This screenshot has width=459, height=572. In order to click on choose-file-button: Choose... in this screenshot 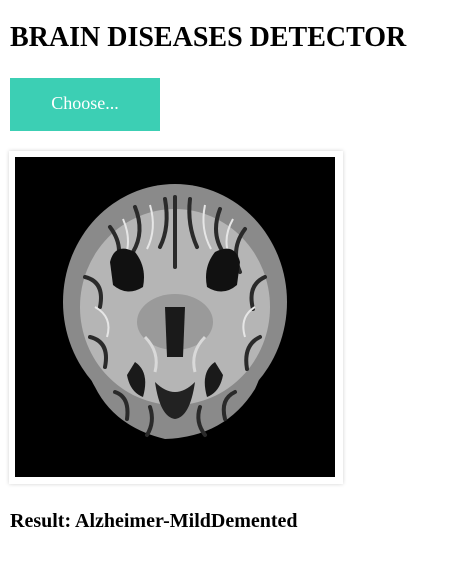, I will do `click(85, 104)`.